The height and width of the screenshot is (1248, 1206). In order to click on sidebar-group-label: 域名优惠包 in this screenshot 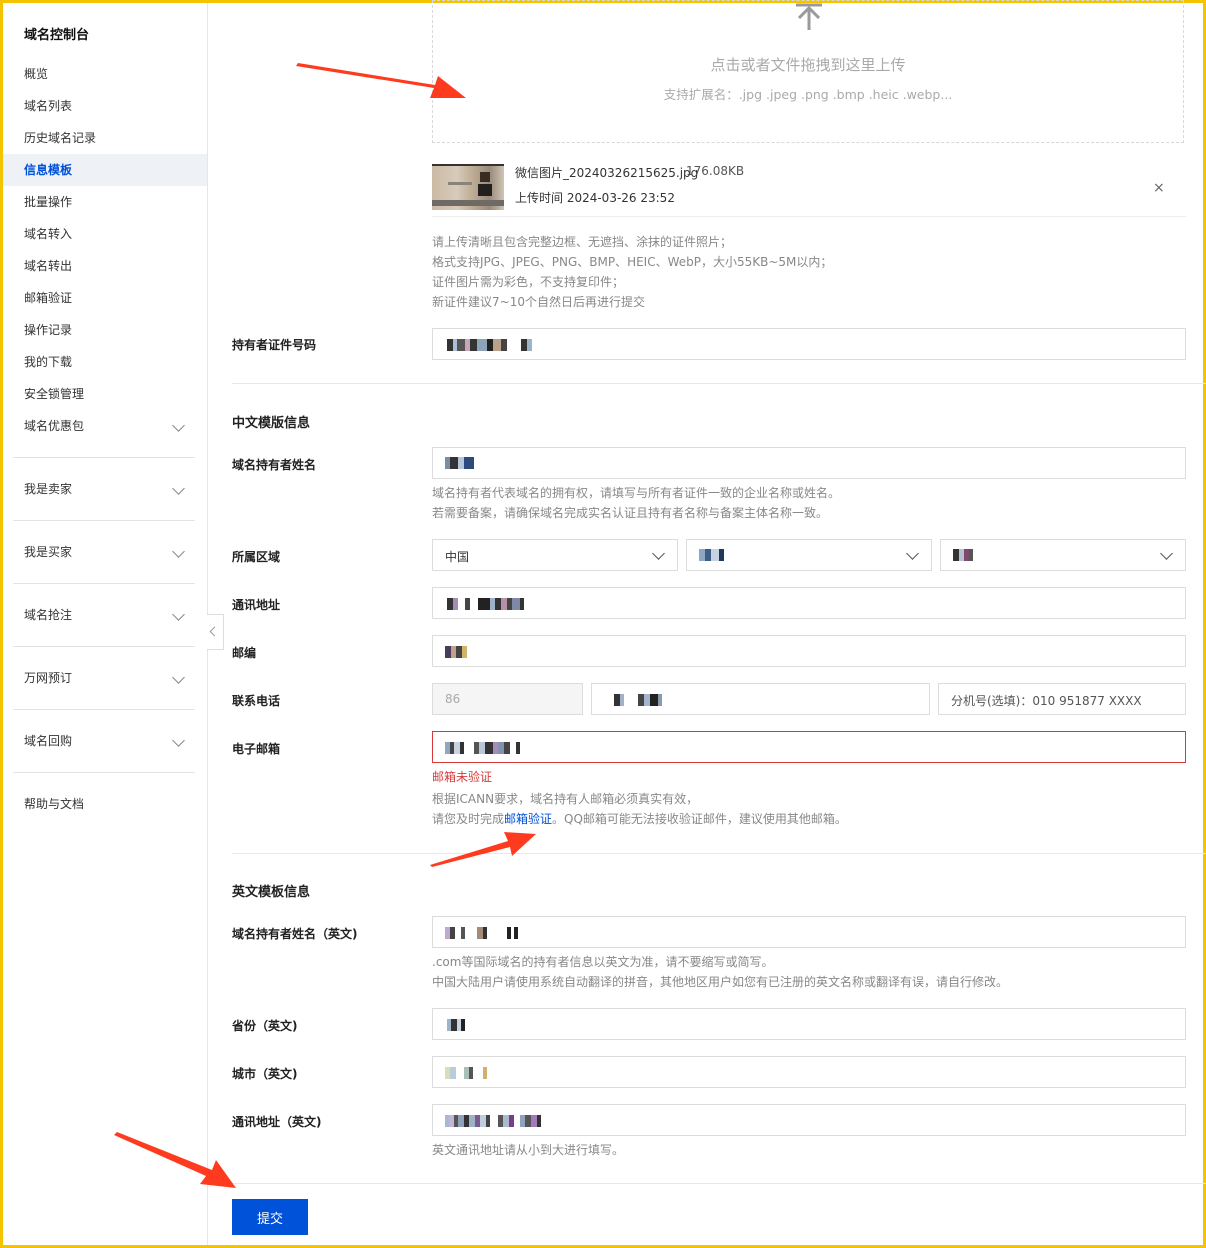, I will do `click(54, 426)`.